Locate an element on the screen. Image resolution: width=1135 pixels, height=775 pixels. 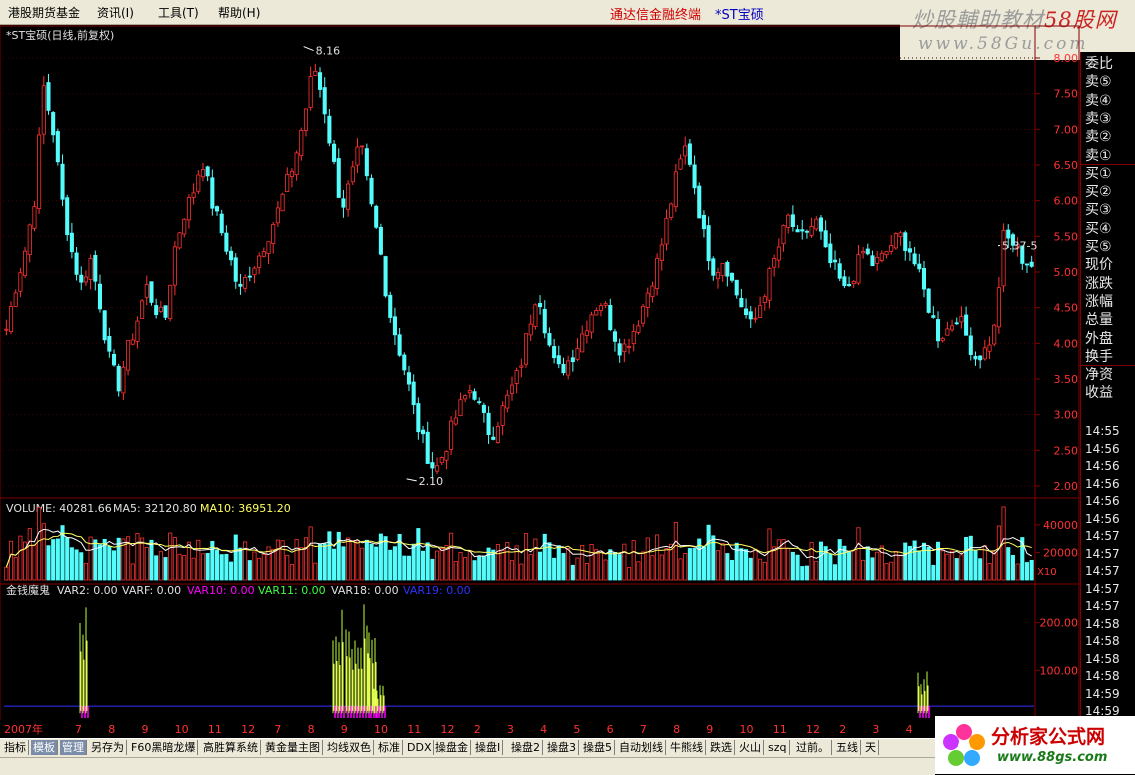
indicator-tab: szq is located at coordinates (778, 747).